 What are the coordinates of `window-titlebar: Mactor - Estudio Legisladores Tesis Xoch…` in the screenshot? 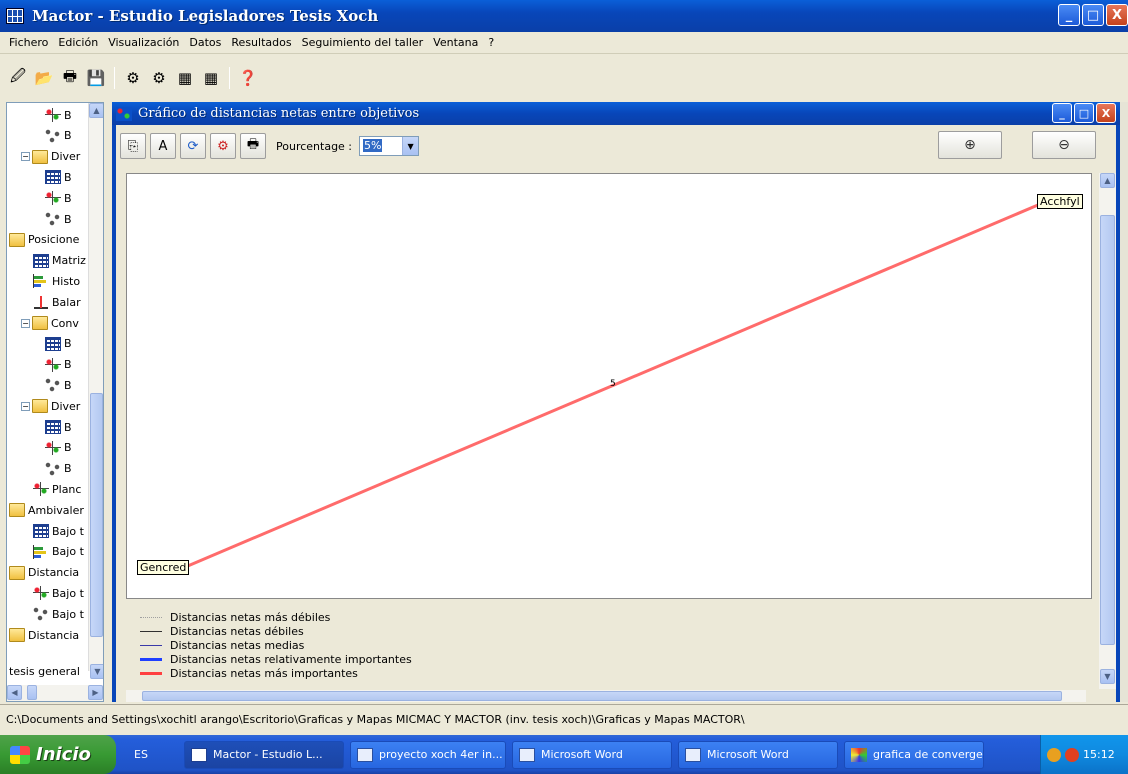 It's located at (564, 16).